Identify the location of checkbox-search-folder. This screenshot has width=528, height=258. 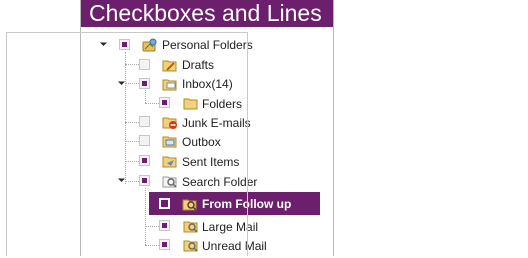
(144, 180).